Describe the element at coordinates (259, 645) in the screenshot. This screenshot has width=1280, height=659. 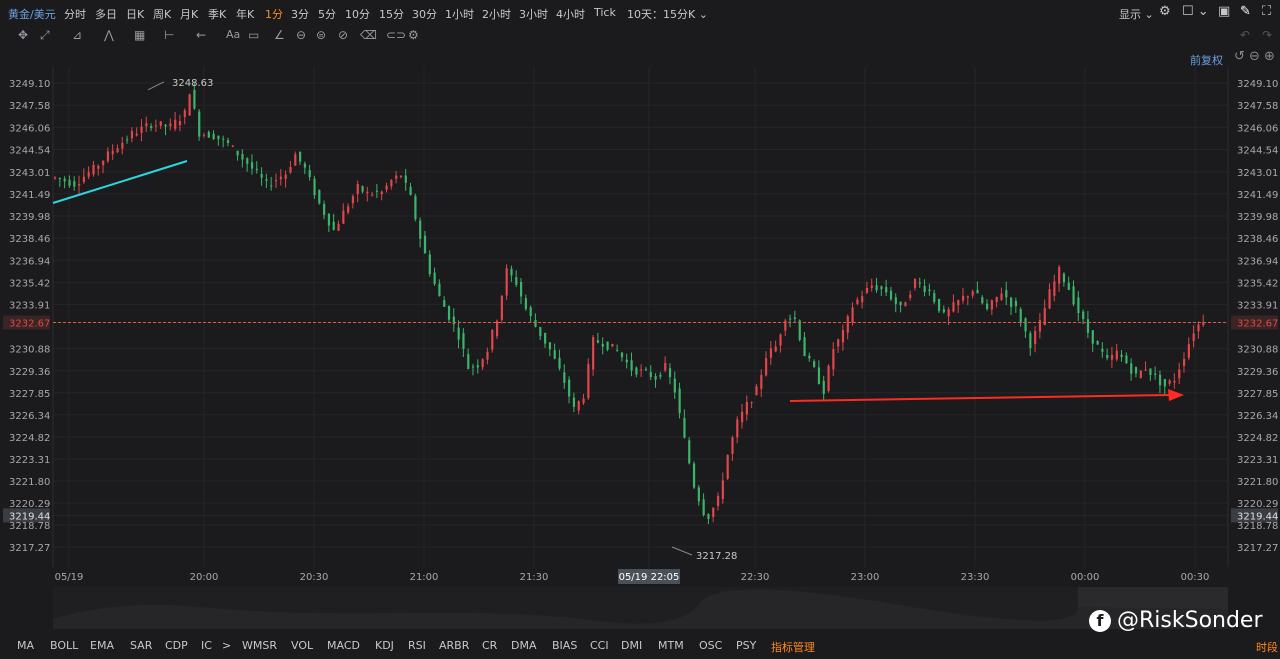
I see `indicator-WMSR: WMSR` at that location.